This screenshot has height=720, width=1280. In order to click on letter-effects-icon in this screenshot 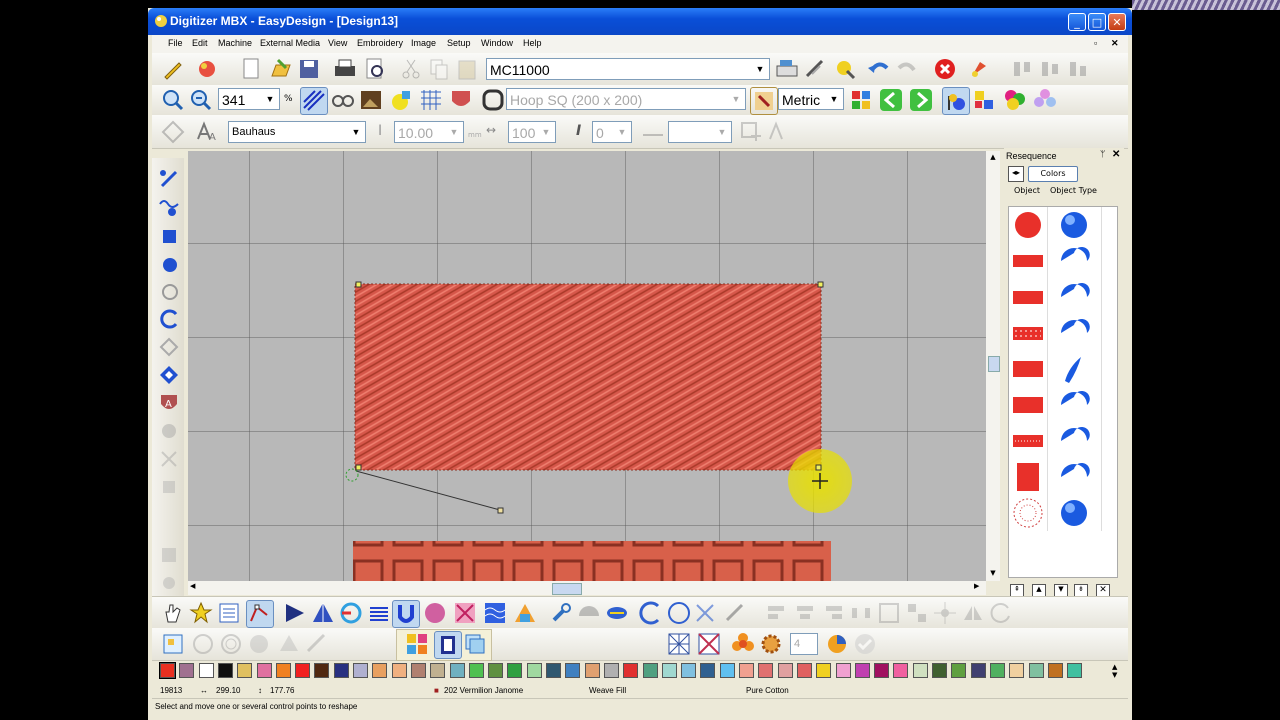, I will do `click(779, 132)`.